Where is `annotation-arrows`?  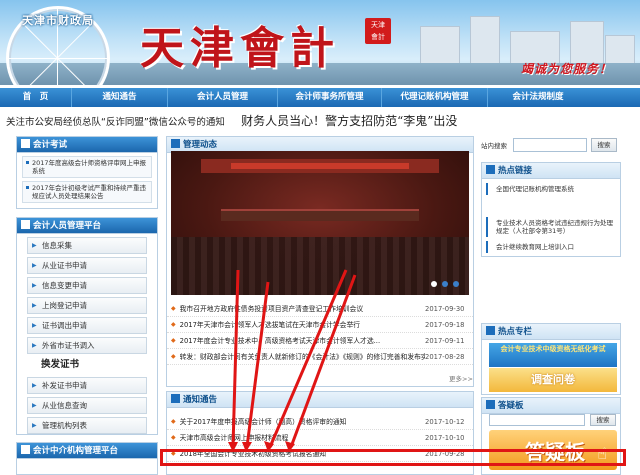
annotation-arrows is located at coordinates (292, 360).